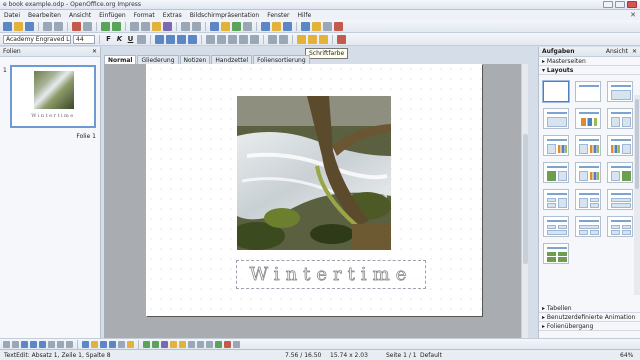 The width and height of the screenshot is (640, 360). What do you see at coordinates (85, 344) in the screenshot?
I see `basic-shapes-icon` at bounding box center [85, 344].